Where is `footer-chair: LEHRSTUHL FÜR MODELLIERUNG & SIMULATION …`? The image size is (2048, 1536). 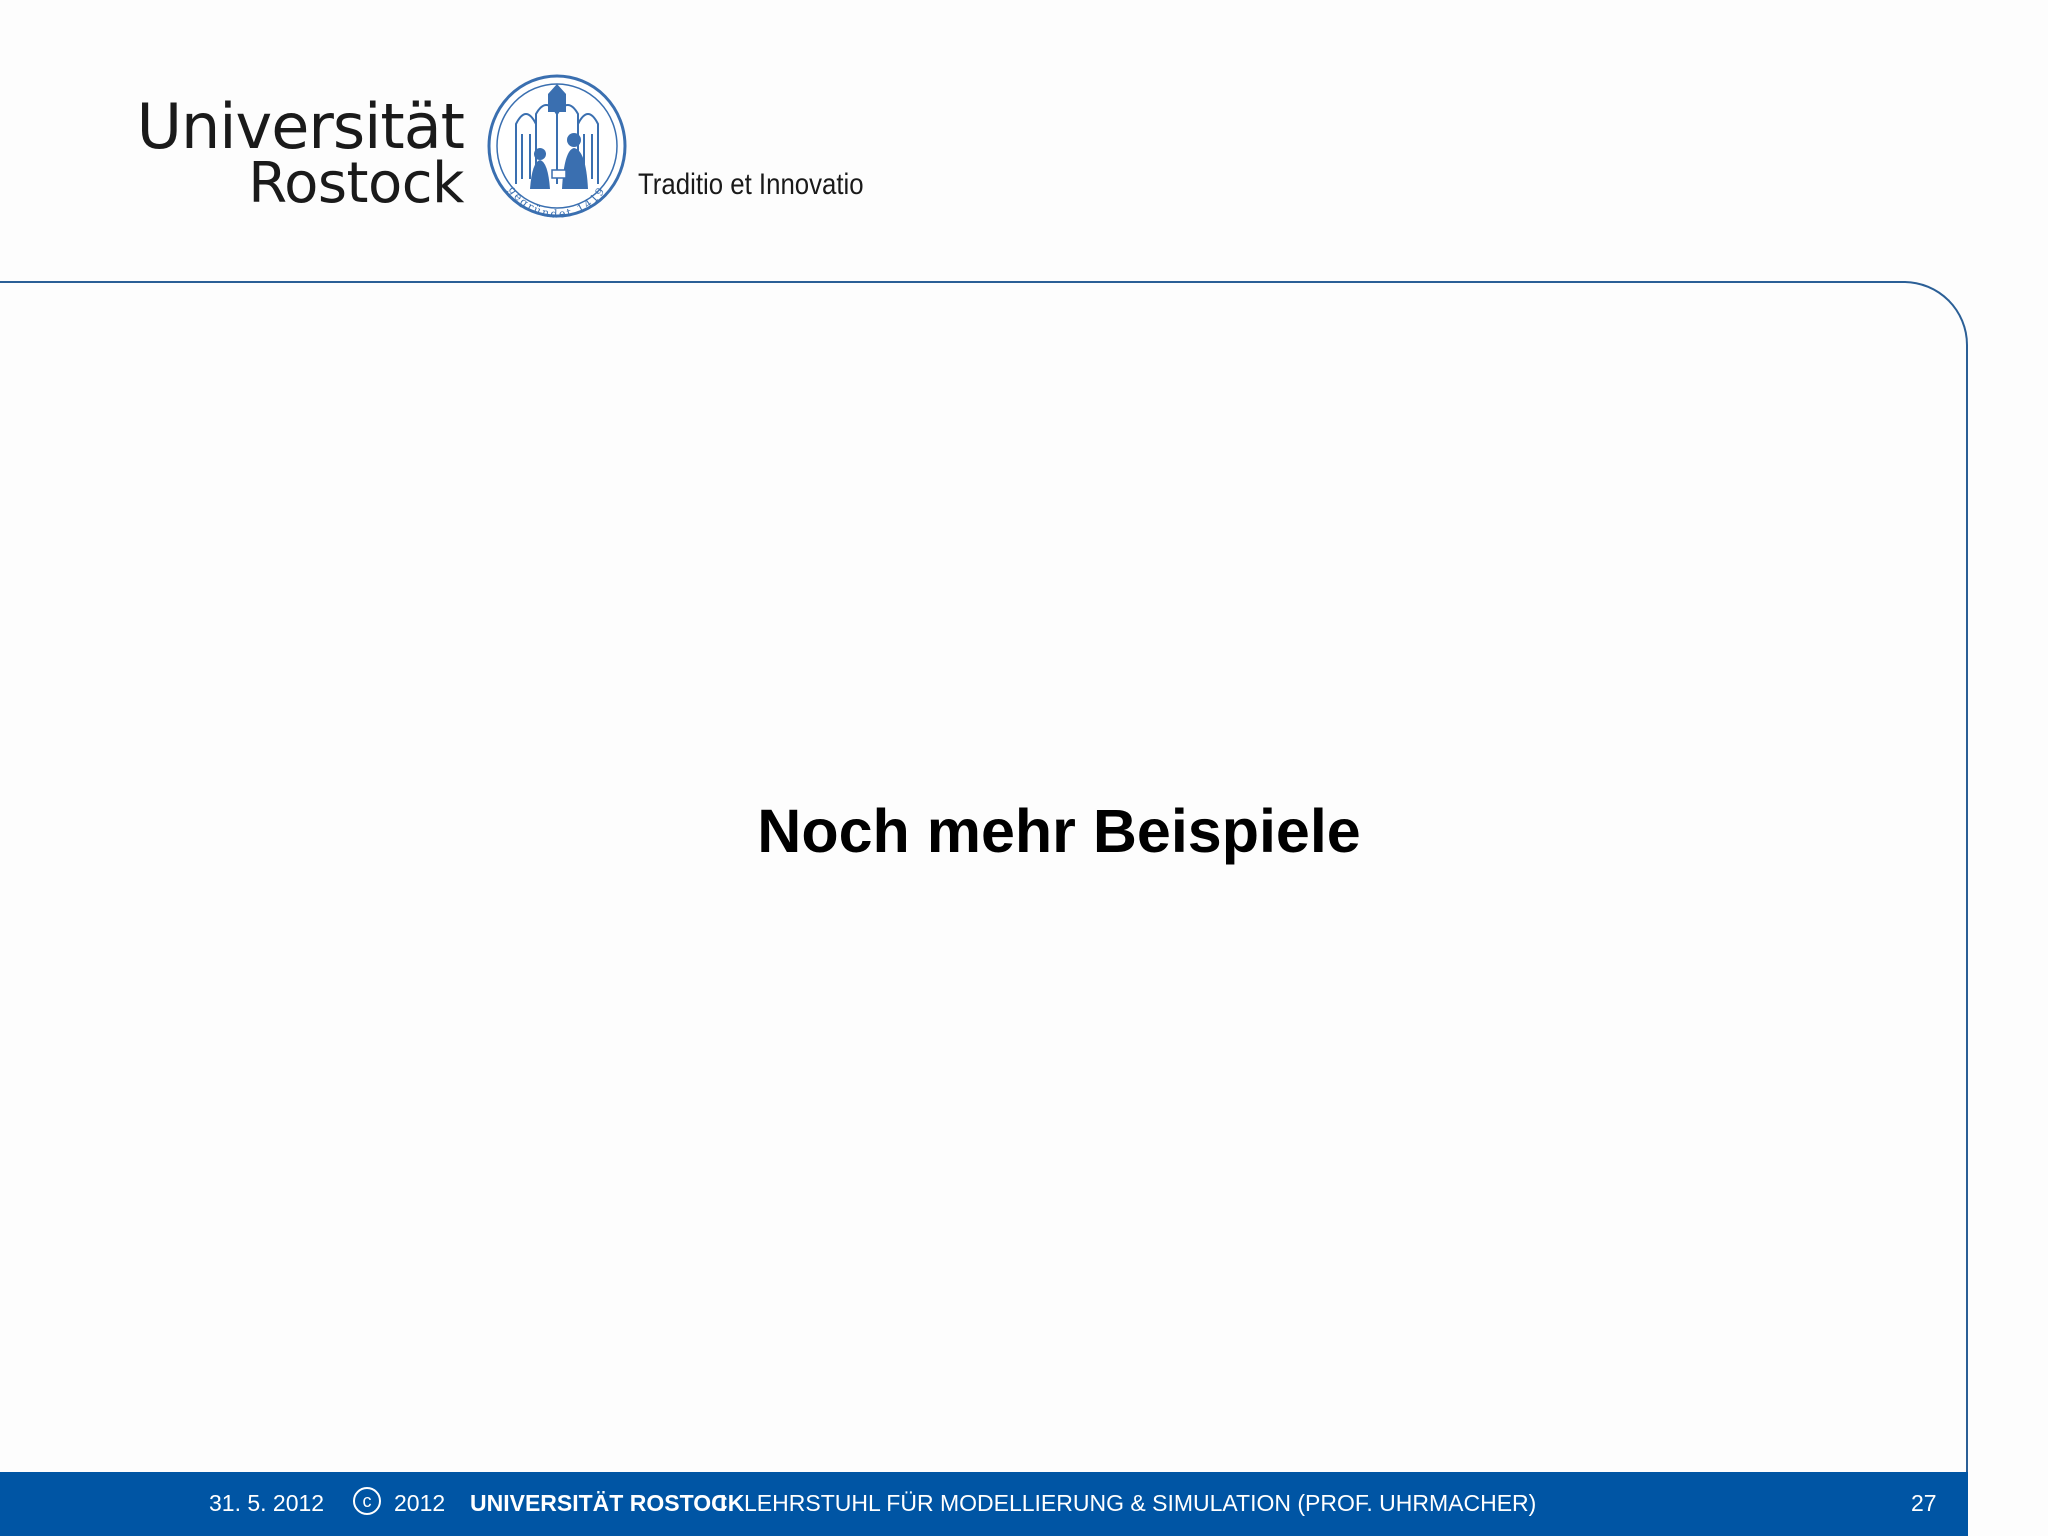 footer-chair: LEHRSTUHL FÜR MODELLIERUNG & SIMULATION … is located at coordinates (1140, 1503).